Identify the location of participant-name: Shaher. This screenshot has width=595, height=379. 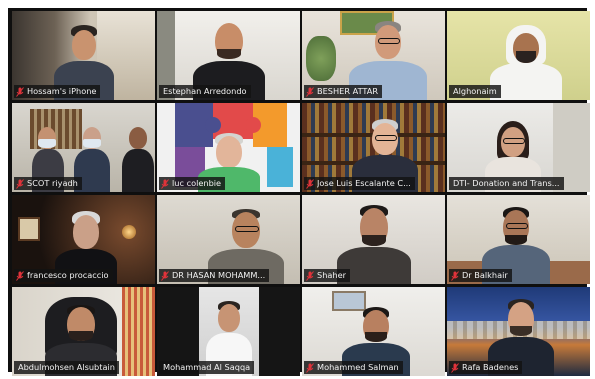
(331, 275).